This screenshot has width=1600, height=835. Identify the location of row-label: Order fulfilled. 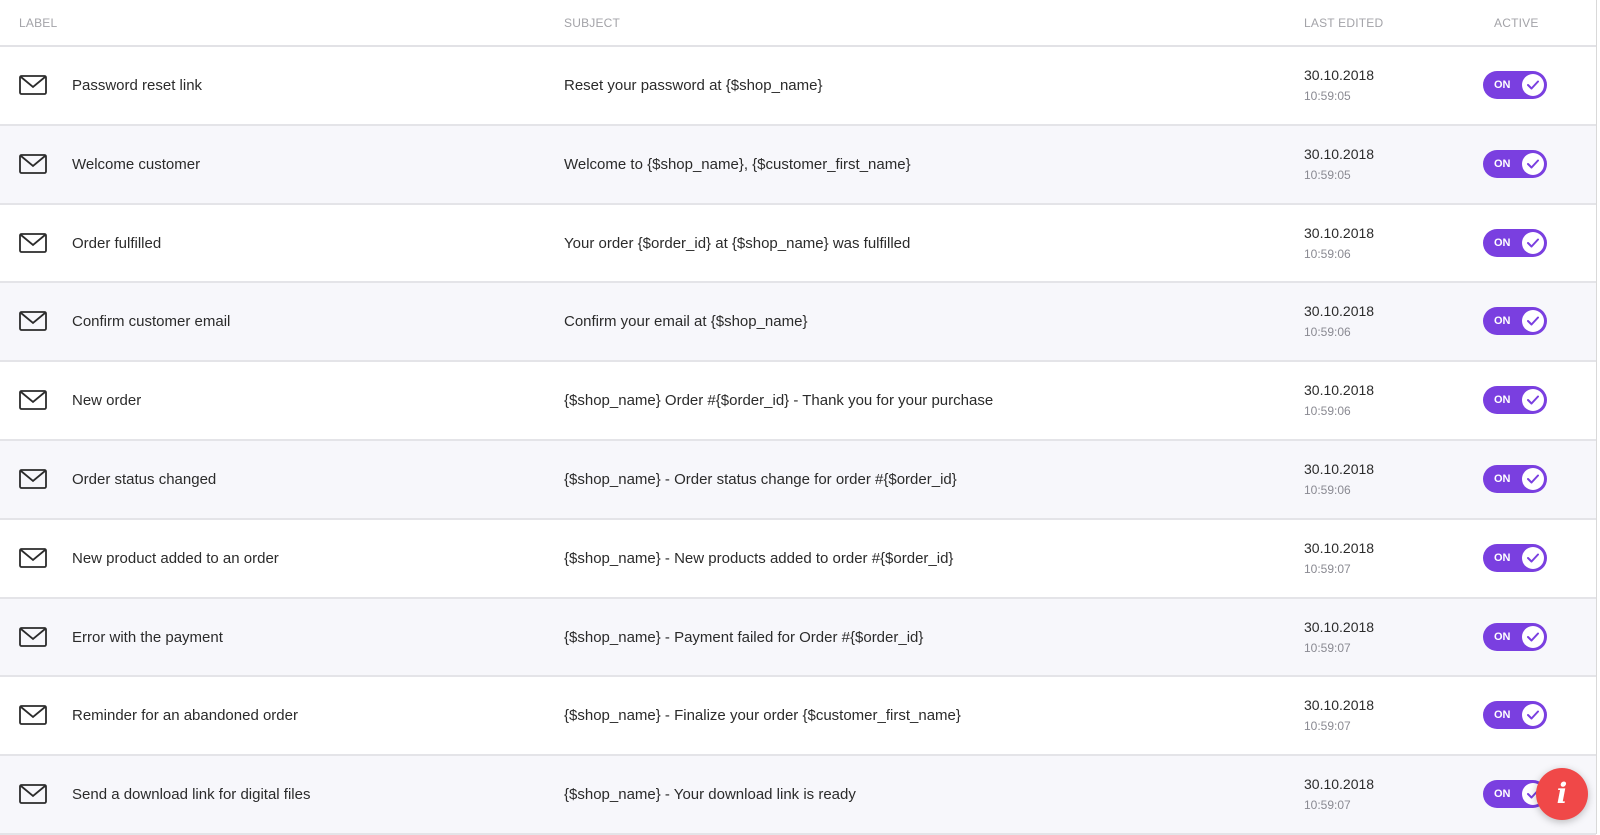
(116, 243).